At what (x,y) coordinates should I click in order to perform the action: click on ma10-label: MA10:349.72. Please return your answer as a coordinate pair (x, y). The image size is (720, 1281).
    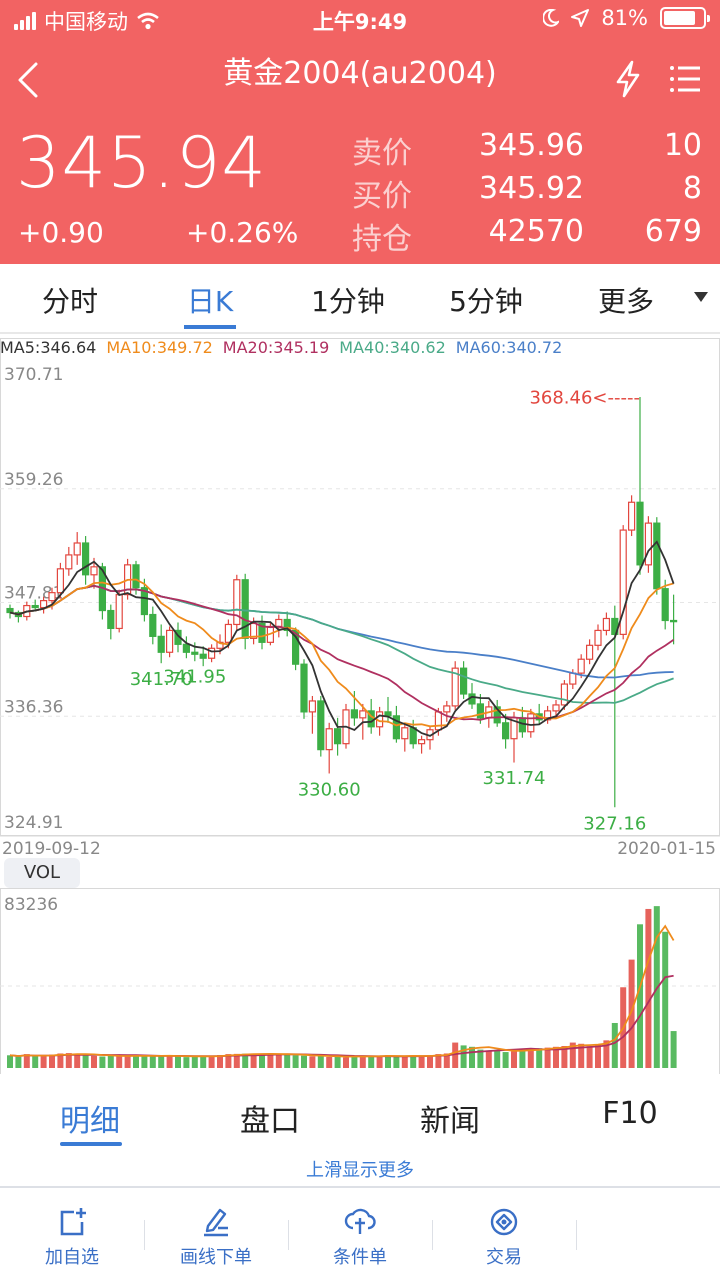
    Looking at the image, I should click on (159, 347).